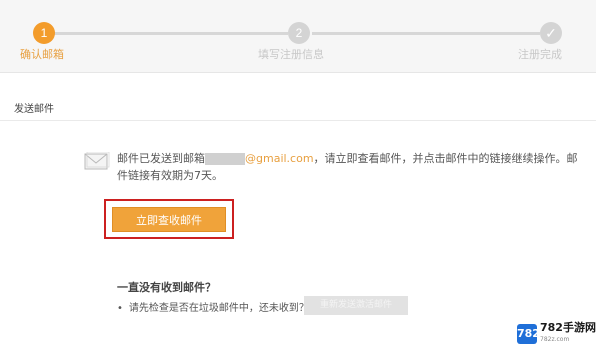 The width and height of the screenshot is (596, 360). Describe the element at coordinates (161, 158) in the screenshot. I see `message-prefix: 邮件已发送到邮箱` at that location.